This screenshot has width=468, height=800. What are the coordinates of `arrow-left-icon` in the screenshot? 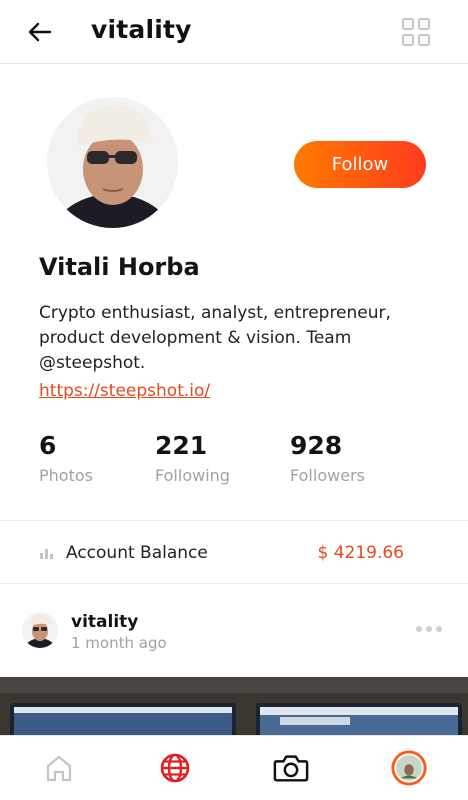 It's located at (40, 32).